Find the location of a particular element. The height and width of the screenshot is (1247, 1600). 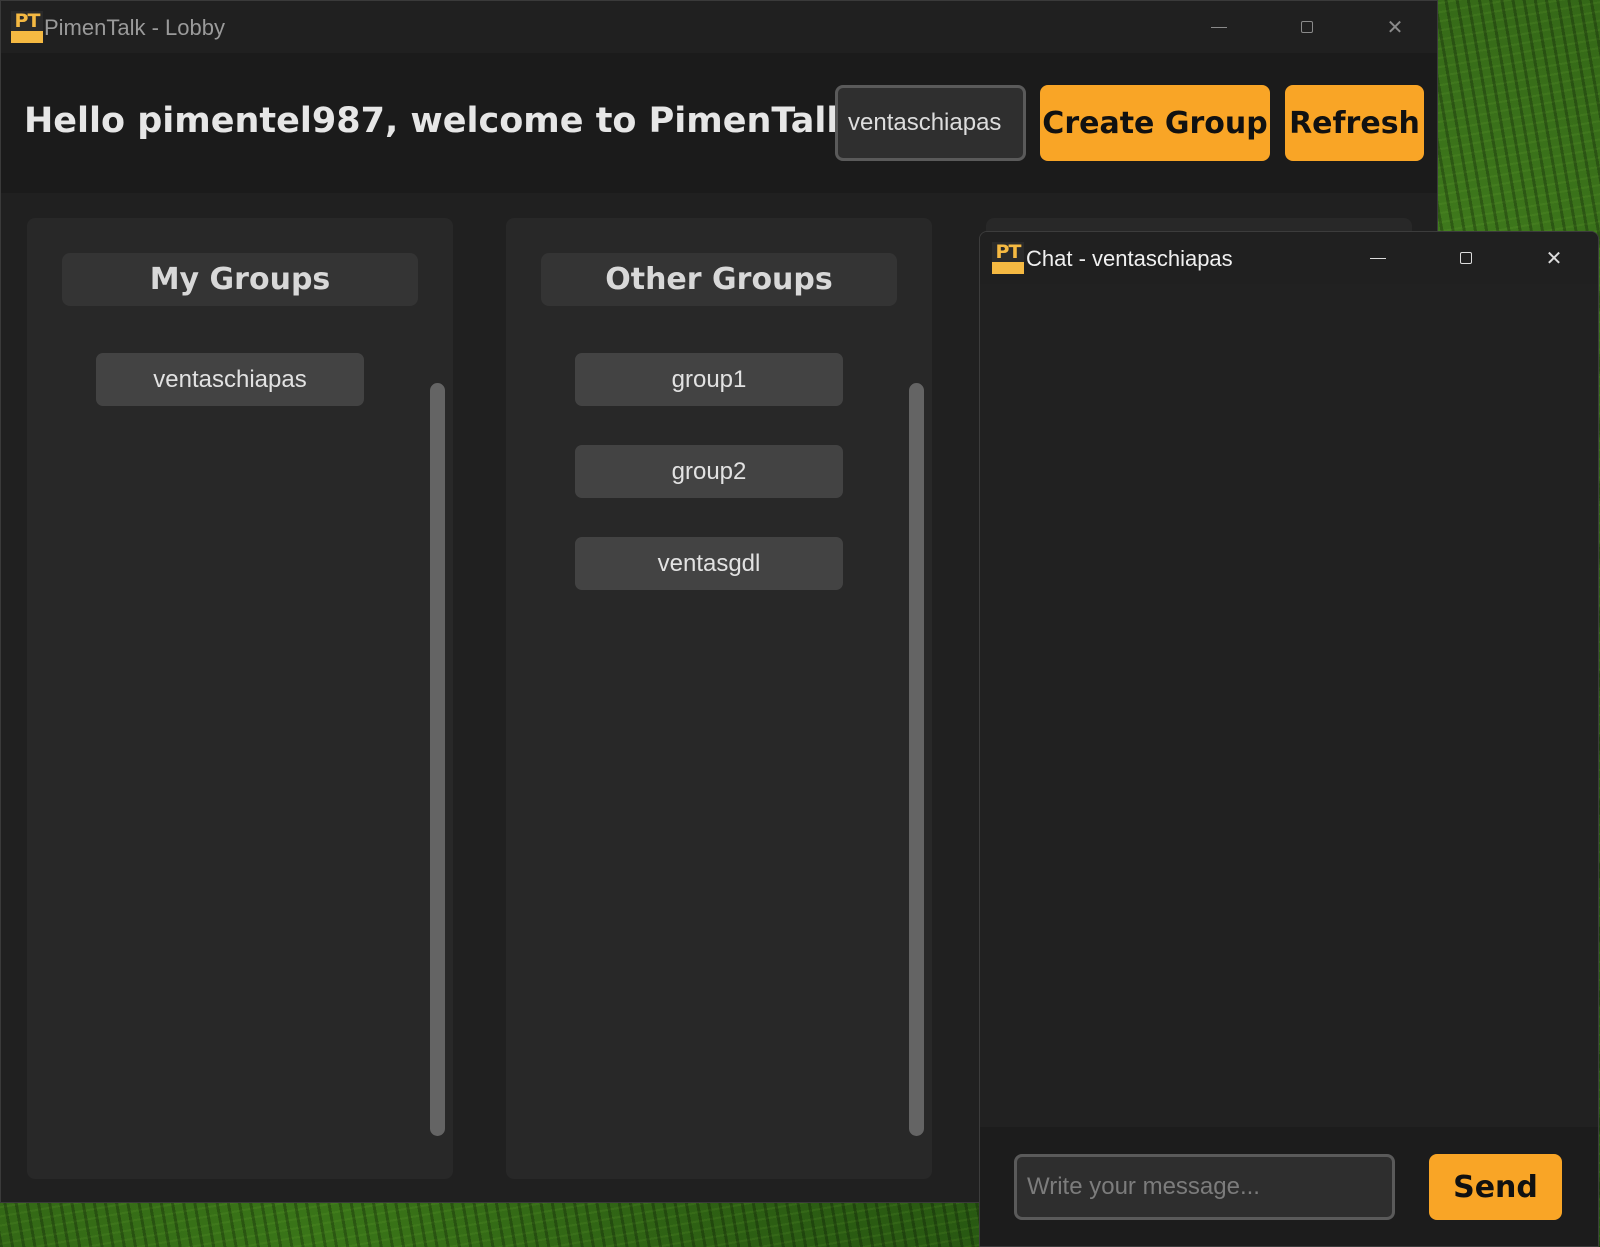

chat-maximize-button is located at coordinates (1466, 258).